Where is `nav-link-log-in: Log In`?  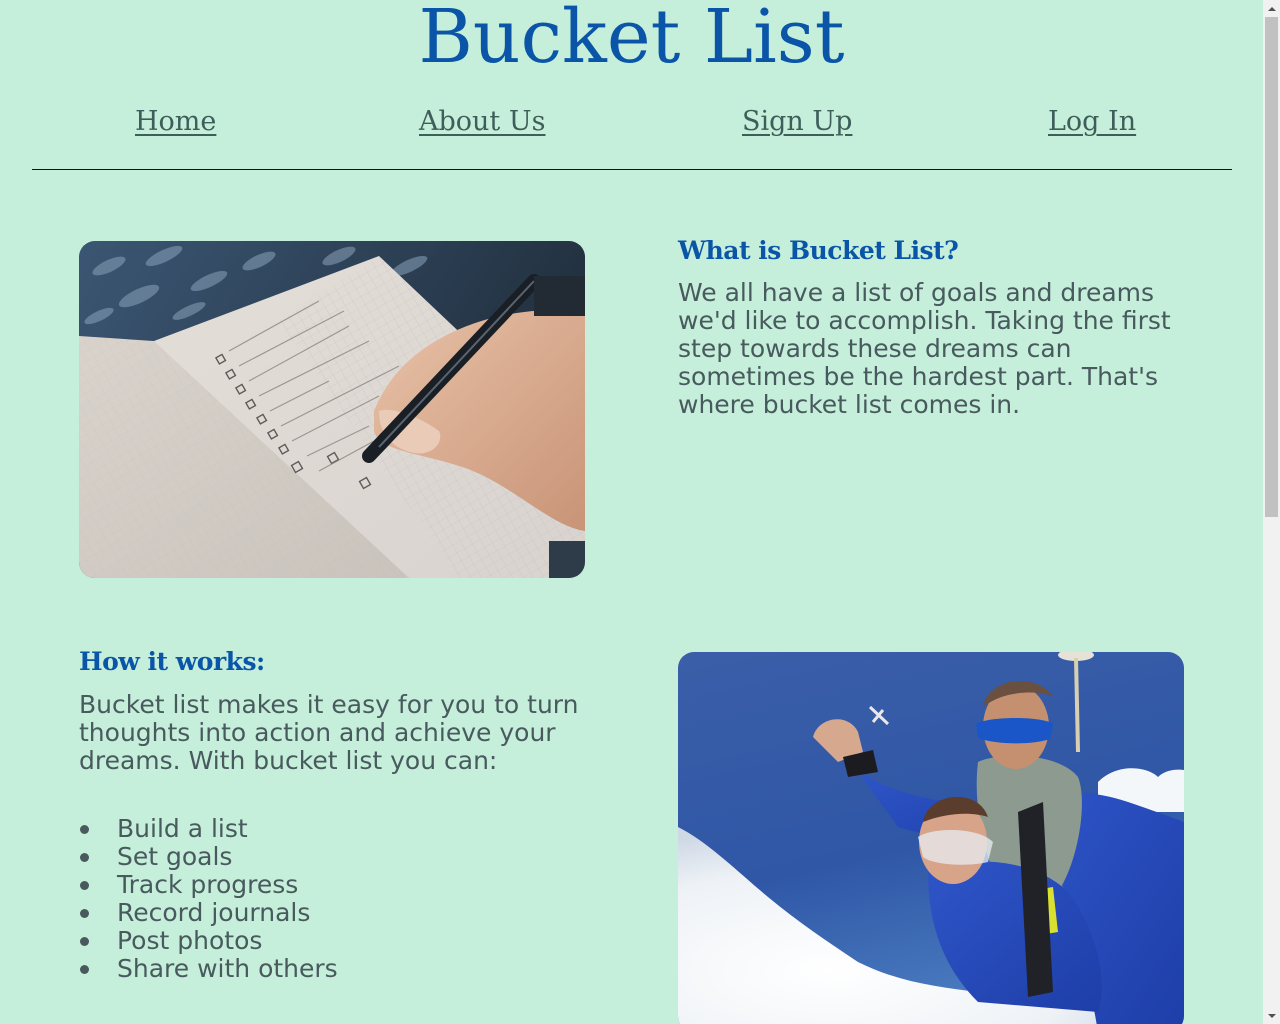
nav-link-log-in: Log In is located at coordinates (1092, 121).